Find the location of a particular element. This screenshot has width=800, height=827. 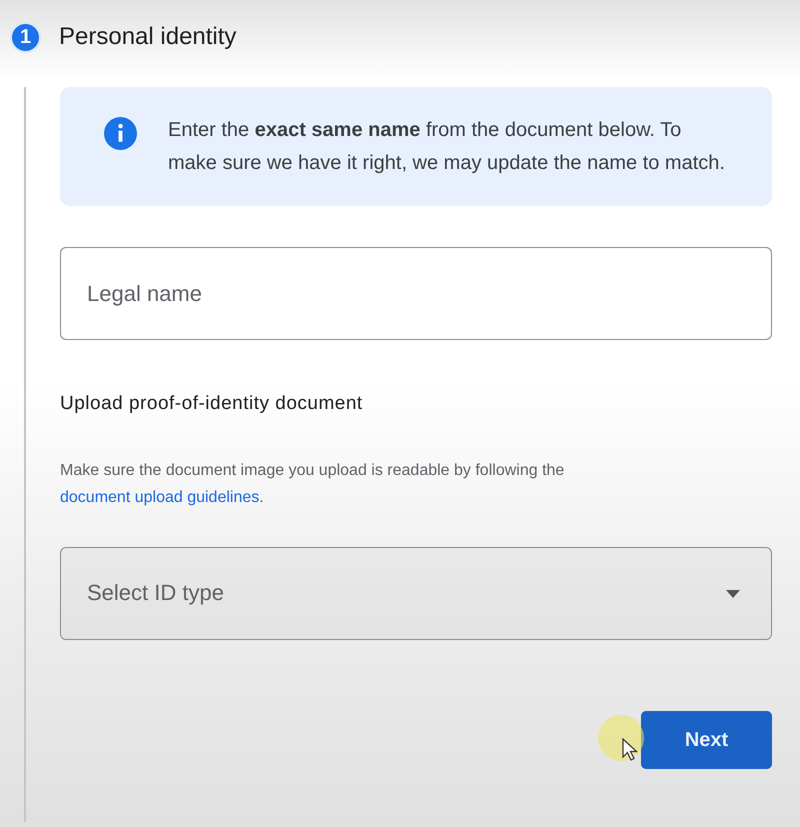

help-text: Make sure the document image you upload is readable by following the document upload guidelines. is located at coordinates (313, 484).